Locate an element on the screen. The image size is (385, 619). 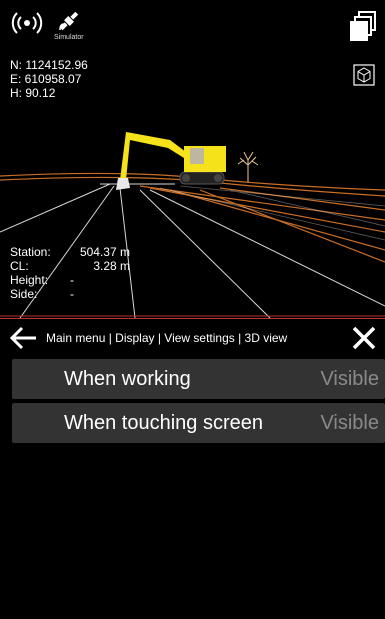
setting-when-touching-screen: When touching screen Visible is located at coordinates (198, 423).